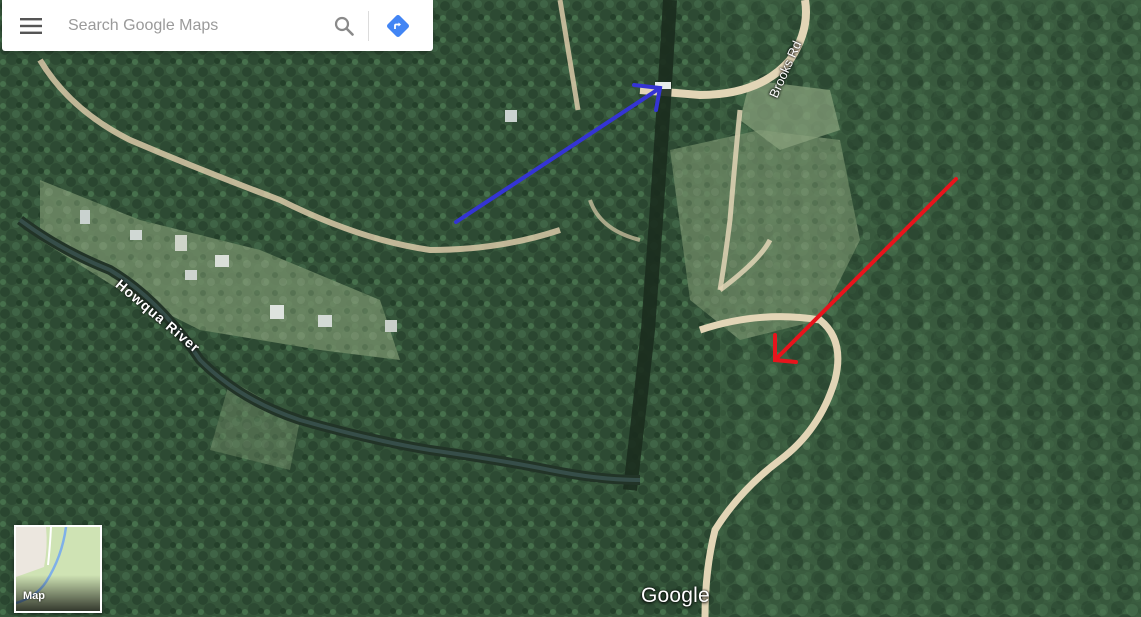 Image resolution: width=1141 pixels, height=617 pixels. I want to click on search-divider, so click(368, 25).